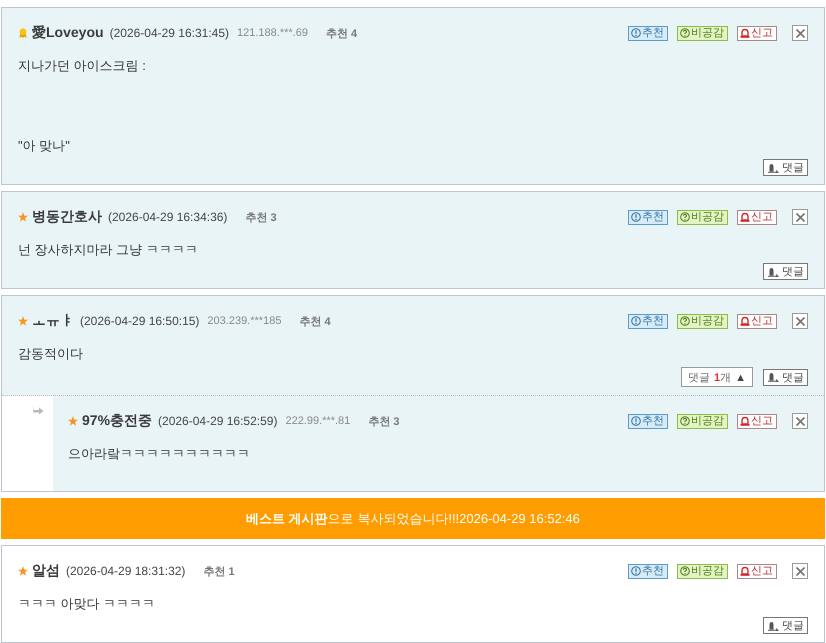 The width and height of the screenshot is (826, 643). I want to click on comment-date: (2026-04-29 16:31:45), so click(169, 33).